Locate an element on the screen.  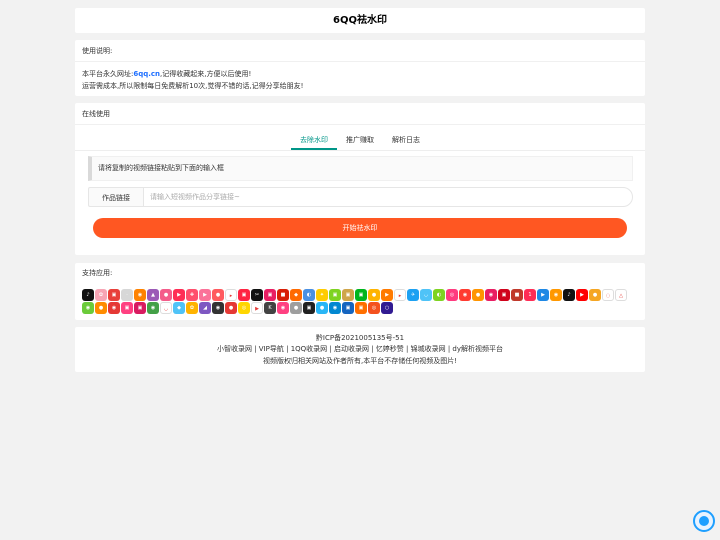
twitter-icon: ✈ is located at coordinates (413, 295).